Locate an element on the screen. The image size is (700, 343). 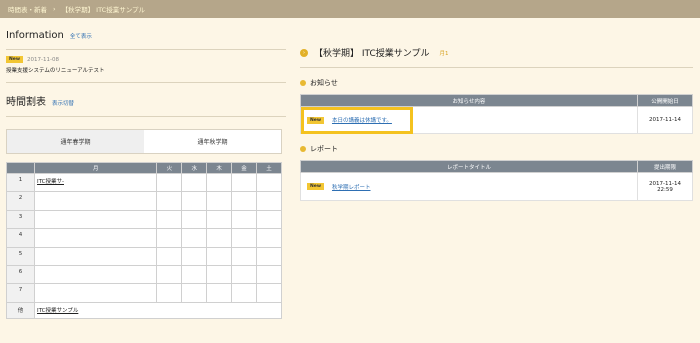
tab-autumn: 通年秋学期 is located at coordinates (212, 141).